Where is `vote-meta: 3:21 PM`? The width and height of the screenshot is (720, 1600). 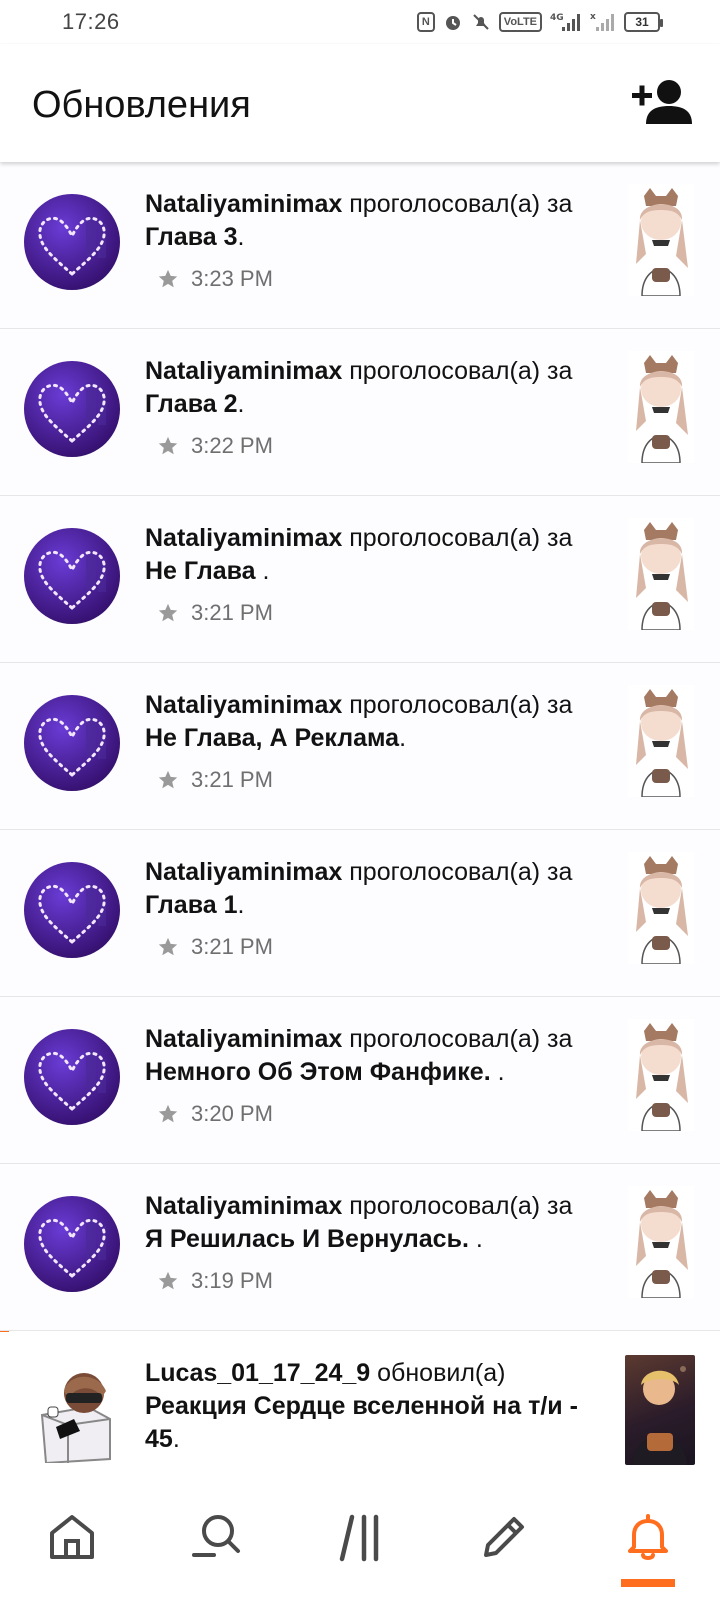 vote-meta: 3:21 PM is located at coordinates (215, 613).